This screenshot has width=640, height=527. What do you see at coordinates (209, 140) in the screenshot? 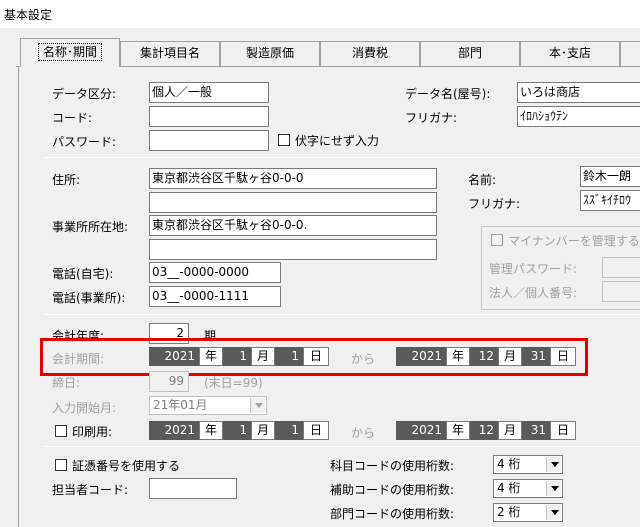
I see `password-field` at bounding box center [209, 140].